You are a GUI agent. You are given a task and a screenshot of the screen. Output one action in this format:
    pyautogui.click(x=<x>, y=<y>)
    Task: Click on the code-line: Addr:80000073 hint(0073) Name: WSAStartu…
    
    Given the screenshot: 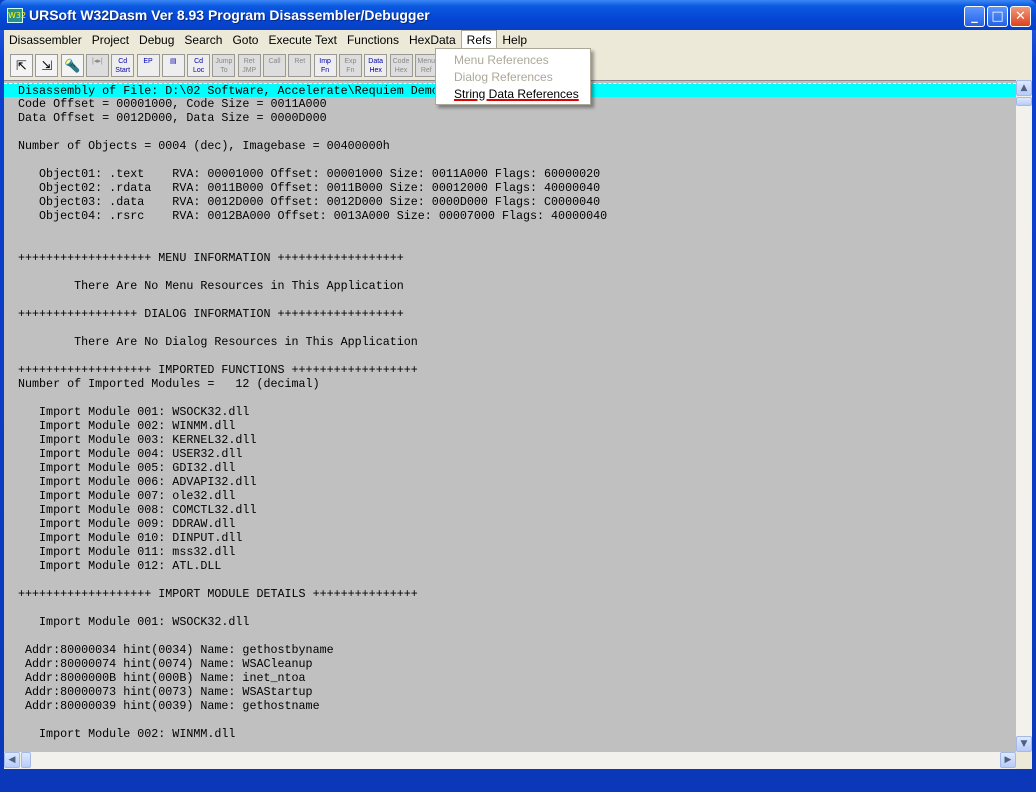 What is the action you would take?
    pyautogui.click(x=510, y=692)
    